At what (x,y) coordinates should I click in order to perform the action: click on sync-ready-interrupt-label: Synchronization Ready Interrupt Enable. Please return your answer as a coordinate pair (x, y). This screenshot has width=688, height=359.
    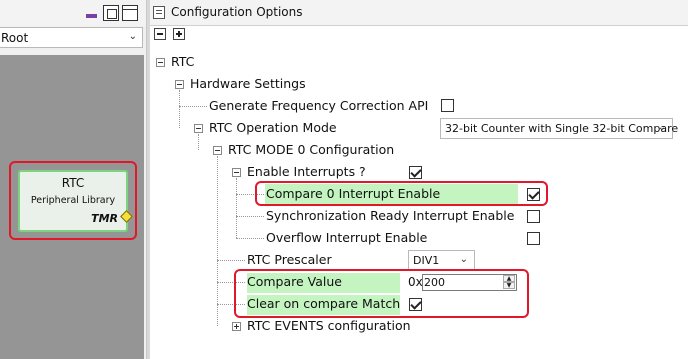
    Looking at the image, I should click on (390, 215).